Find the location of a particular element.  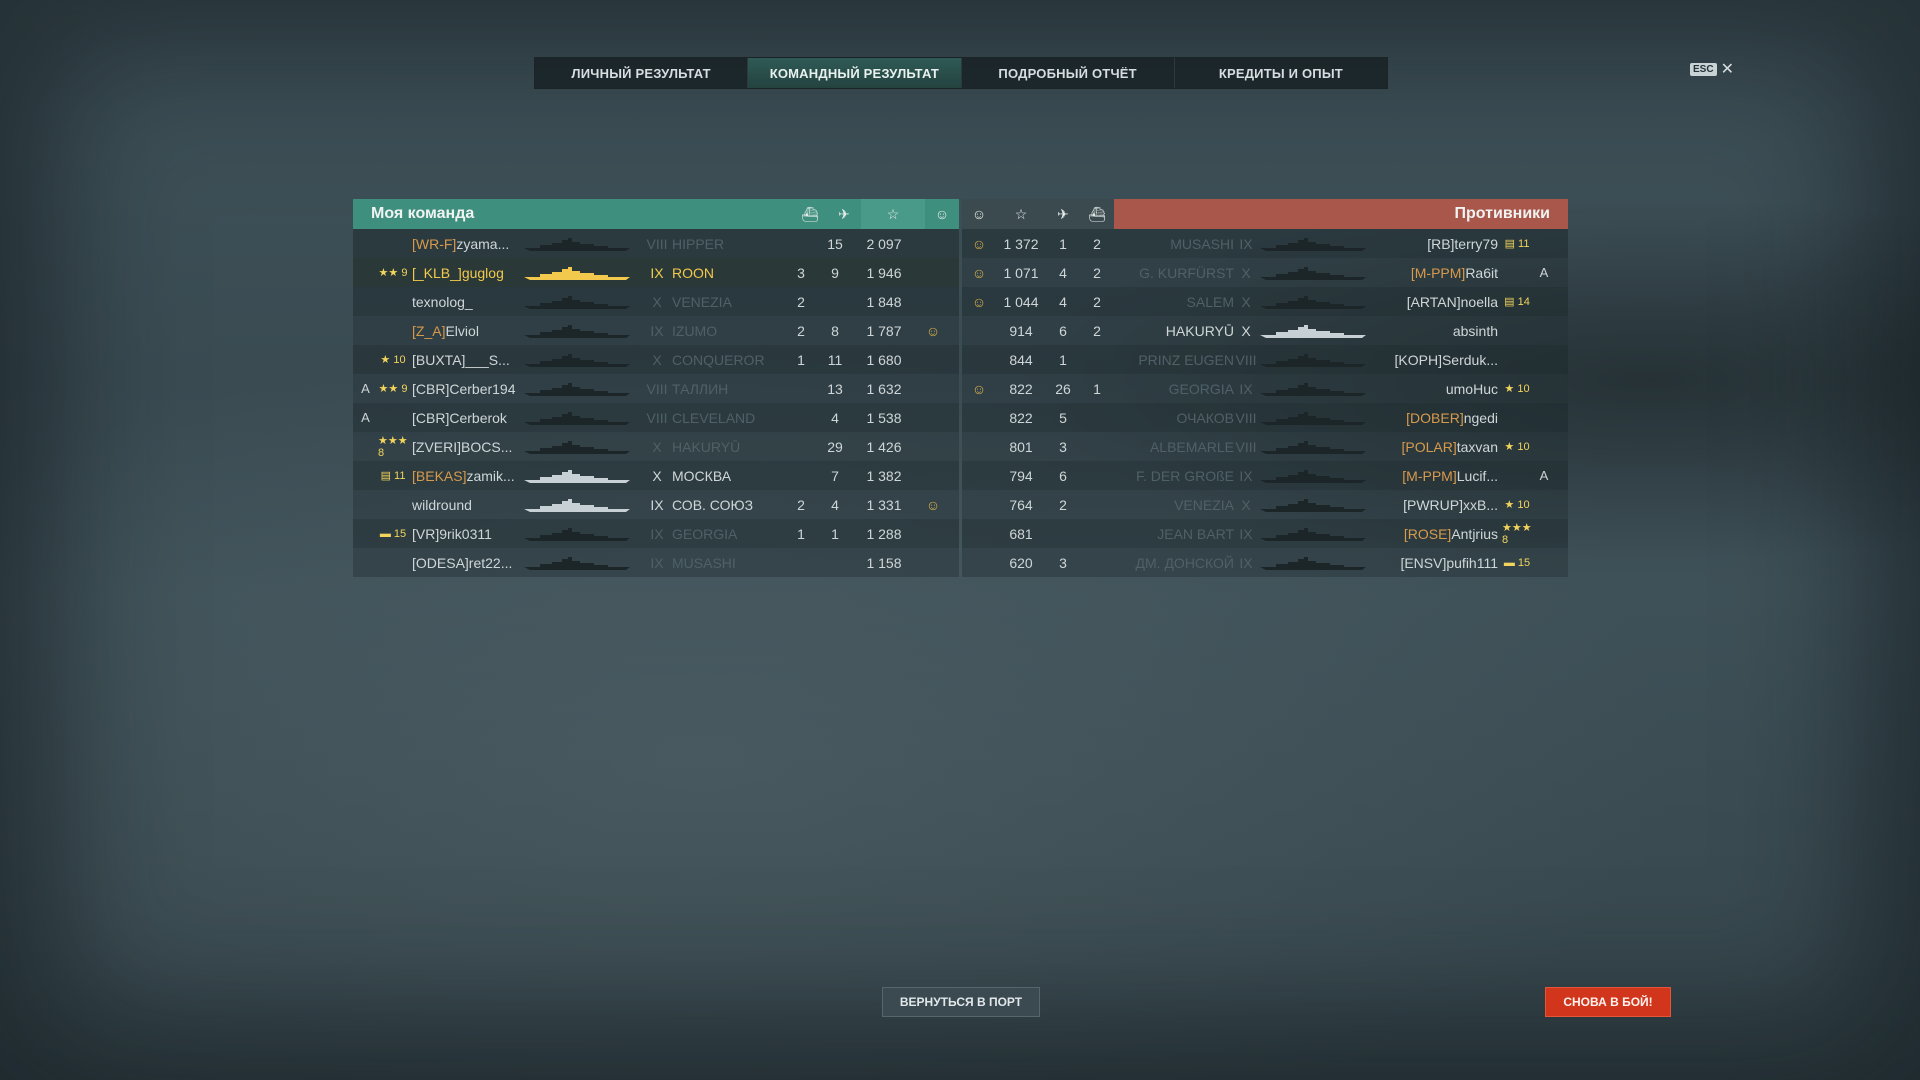

table-row: wildround IX СОВ. СОЮЗ 2 4 1 331 ☺ is located at coordinates (656, 504).